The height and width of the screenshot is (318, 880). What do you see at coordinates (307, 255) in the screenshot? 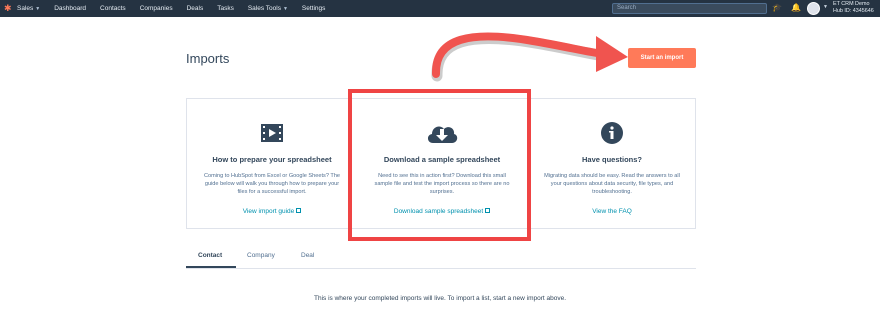
I see `tab-deal: Deal` at bounding box center [307, 255].